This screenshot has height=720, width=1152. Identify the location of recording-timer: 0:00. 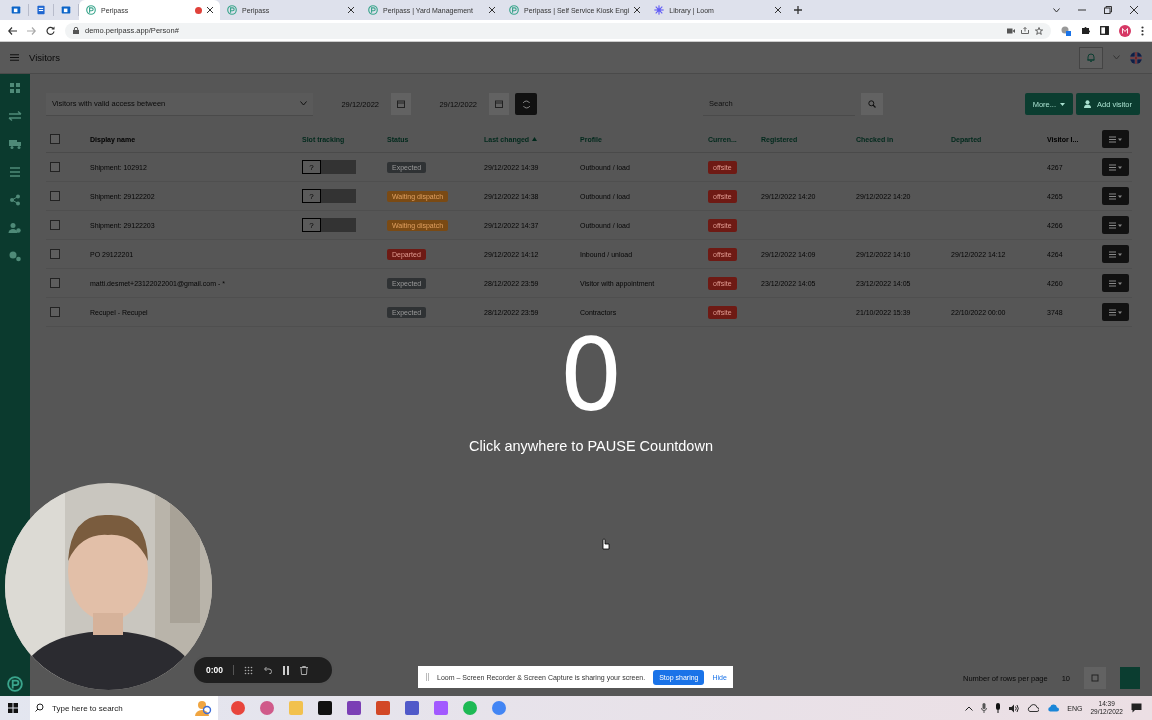
(220, 670).